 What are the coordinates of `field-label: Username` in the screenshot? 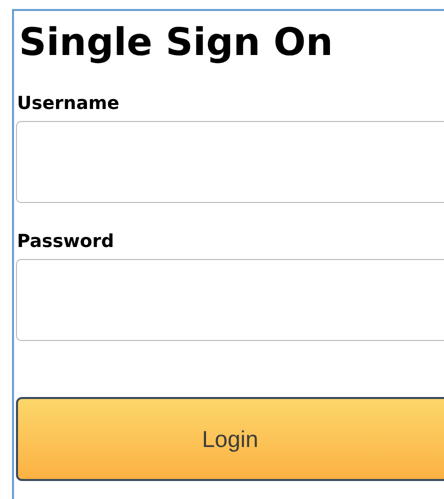 It's located at (68, 104).